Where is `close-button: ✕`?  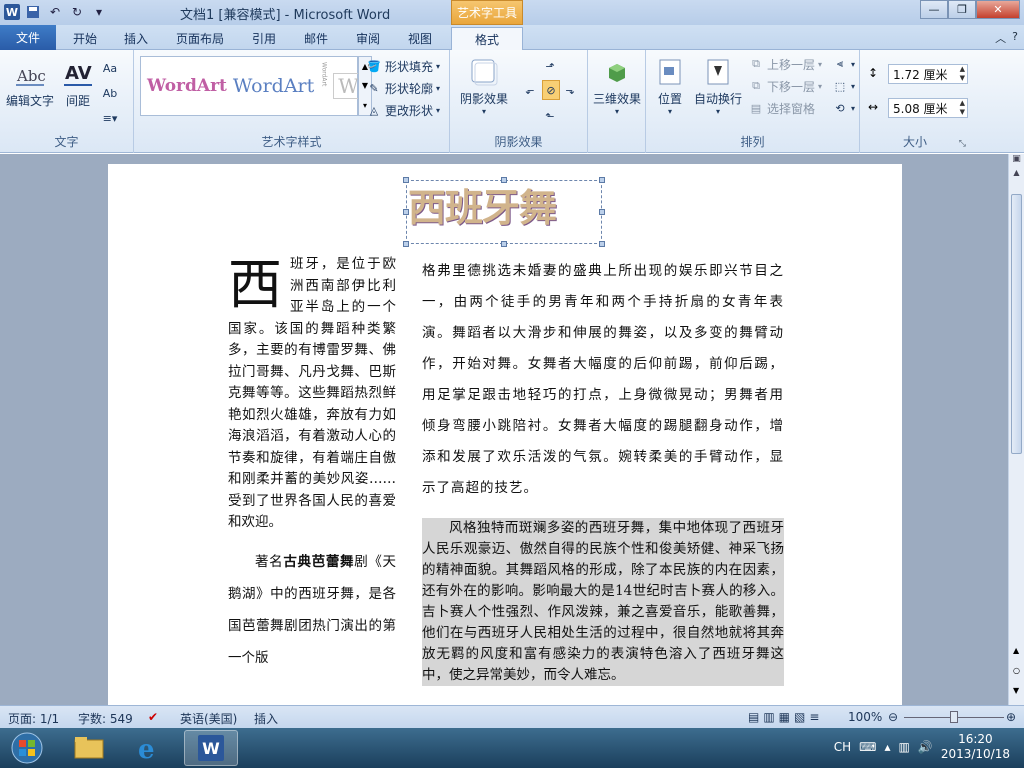 close-button: ✕ is located at coordinates (998, 9).